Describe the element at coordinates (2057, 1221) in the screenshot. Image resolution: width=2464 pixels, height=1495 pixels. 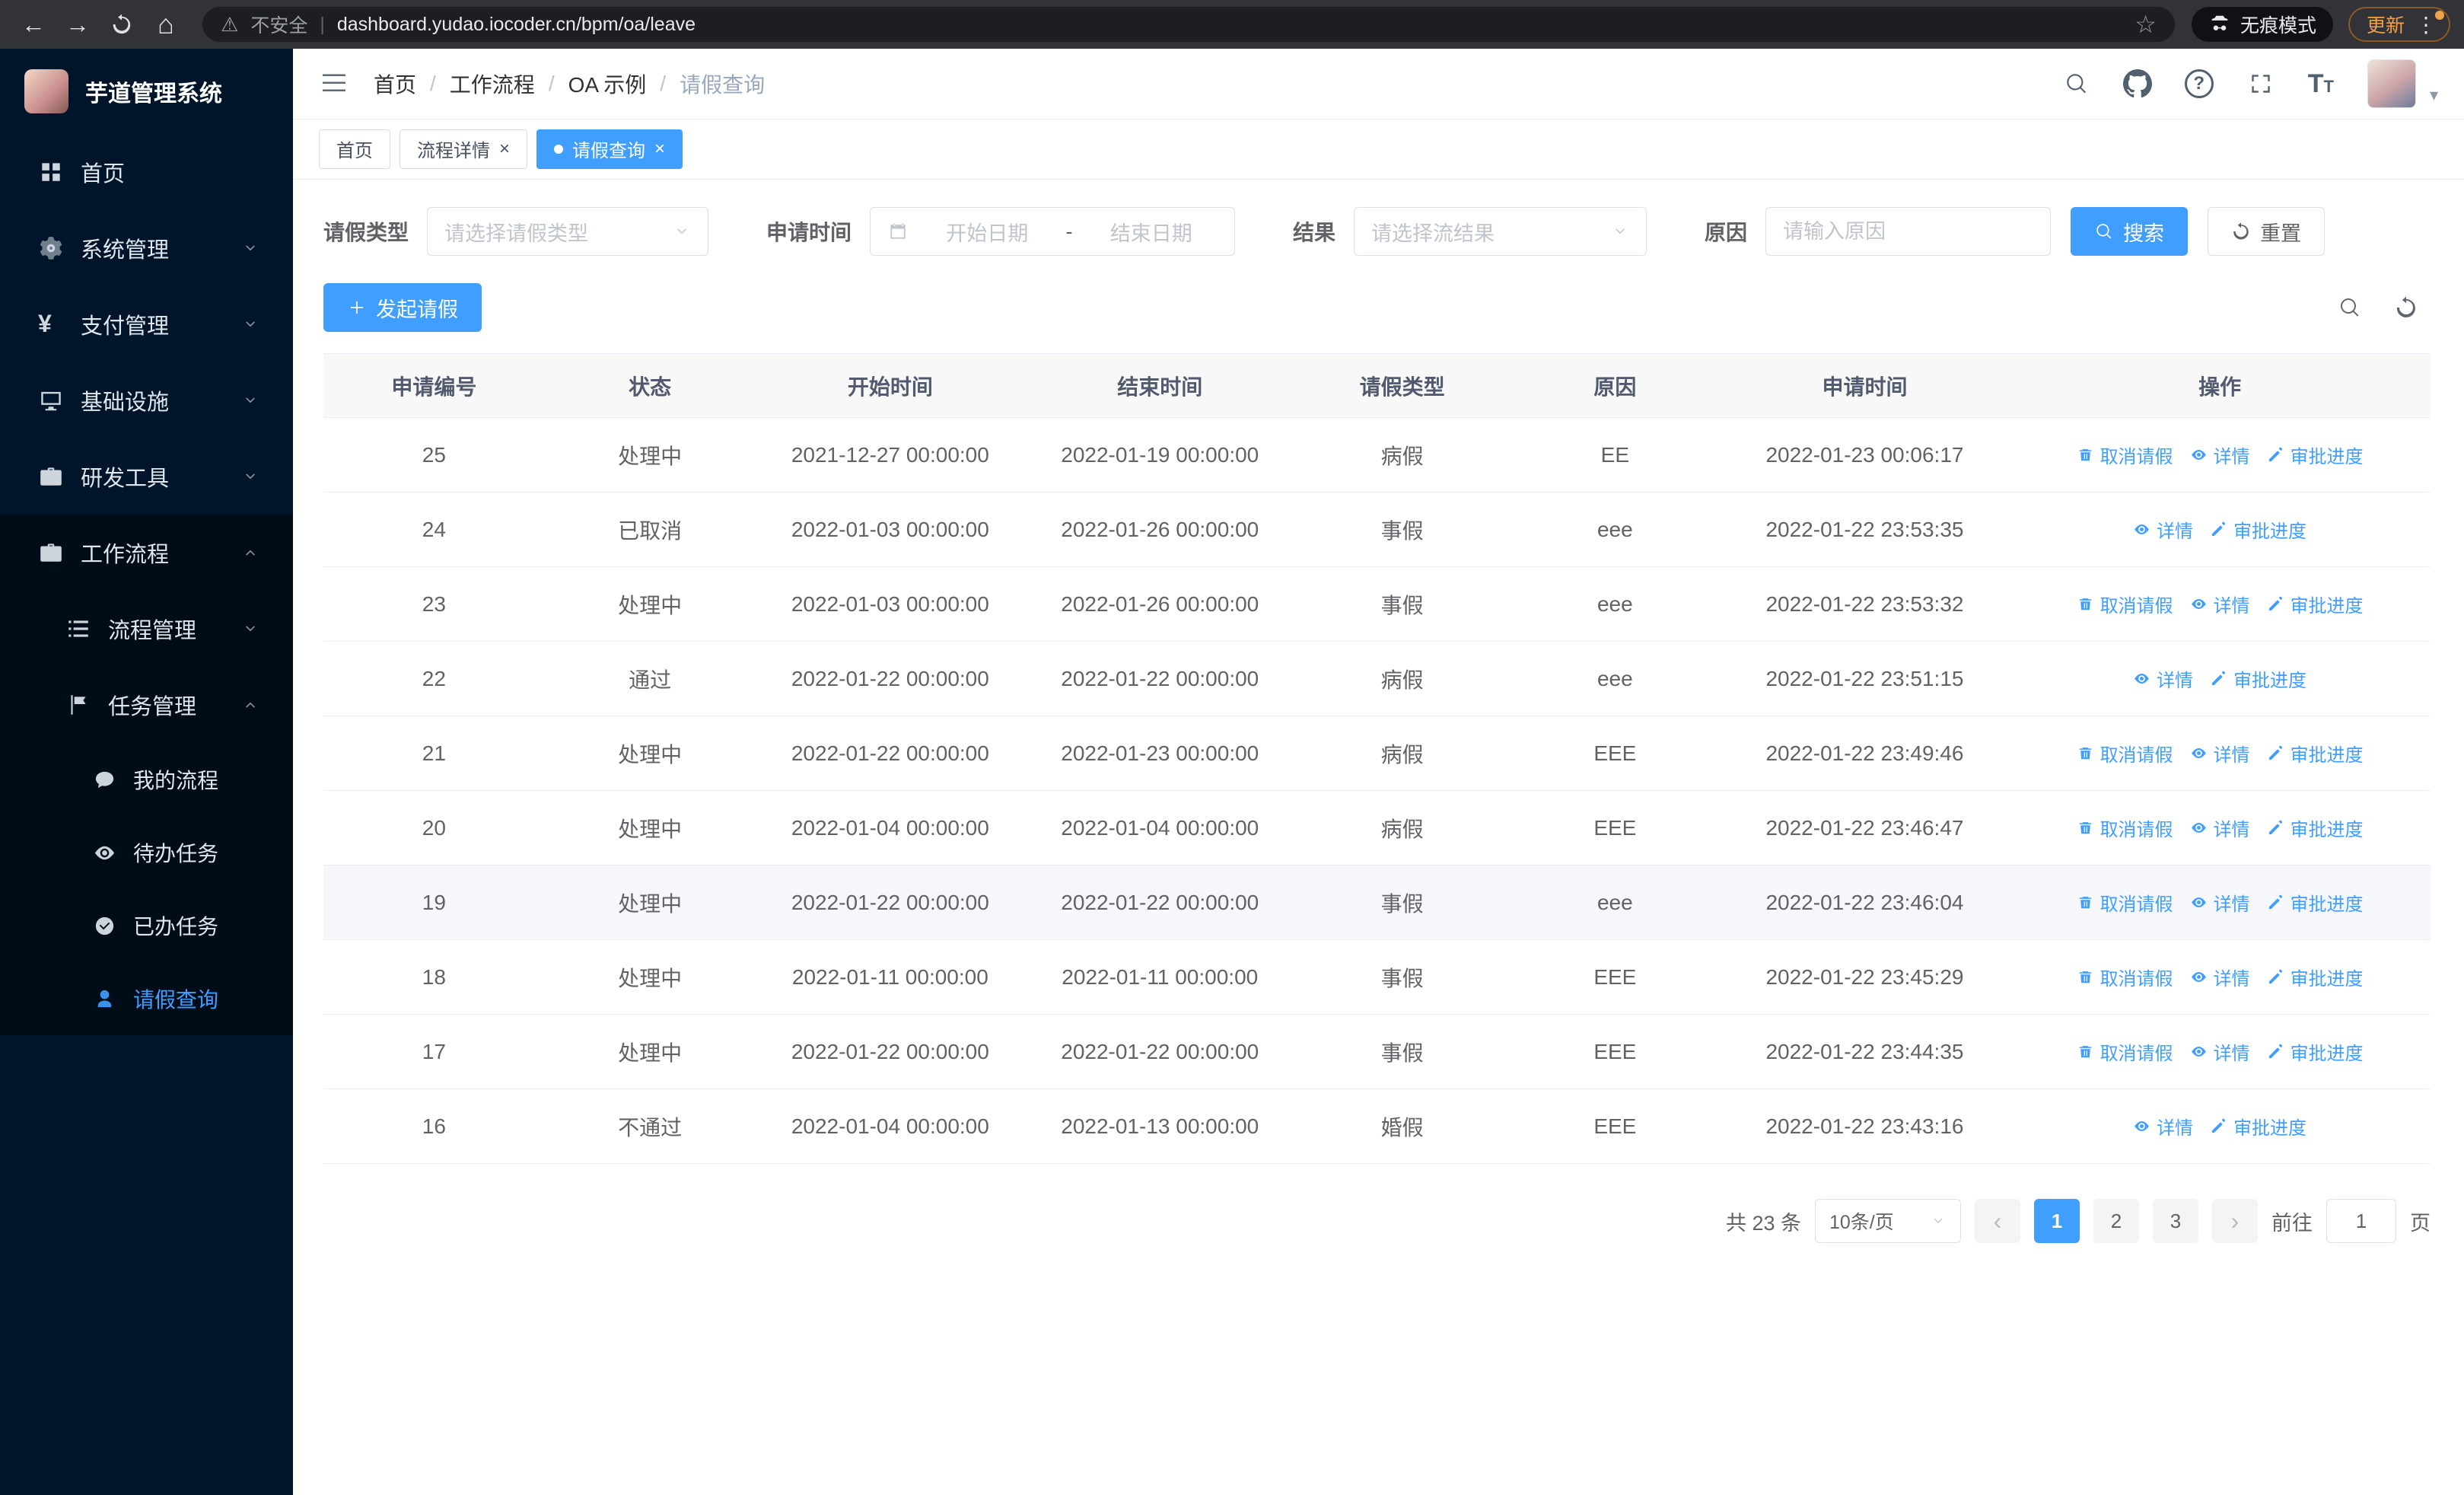
I see `page-button-1: 1` at that location.